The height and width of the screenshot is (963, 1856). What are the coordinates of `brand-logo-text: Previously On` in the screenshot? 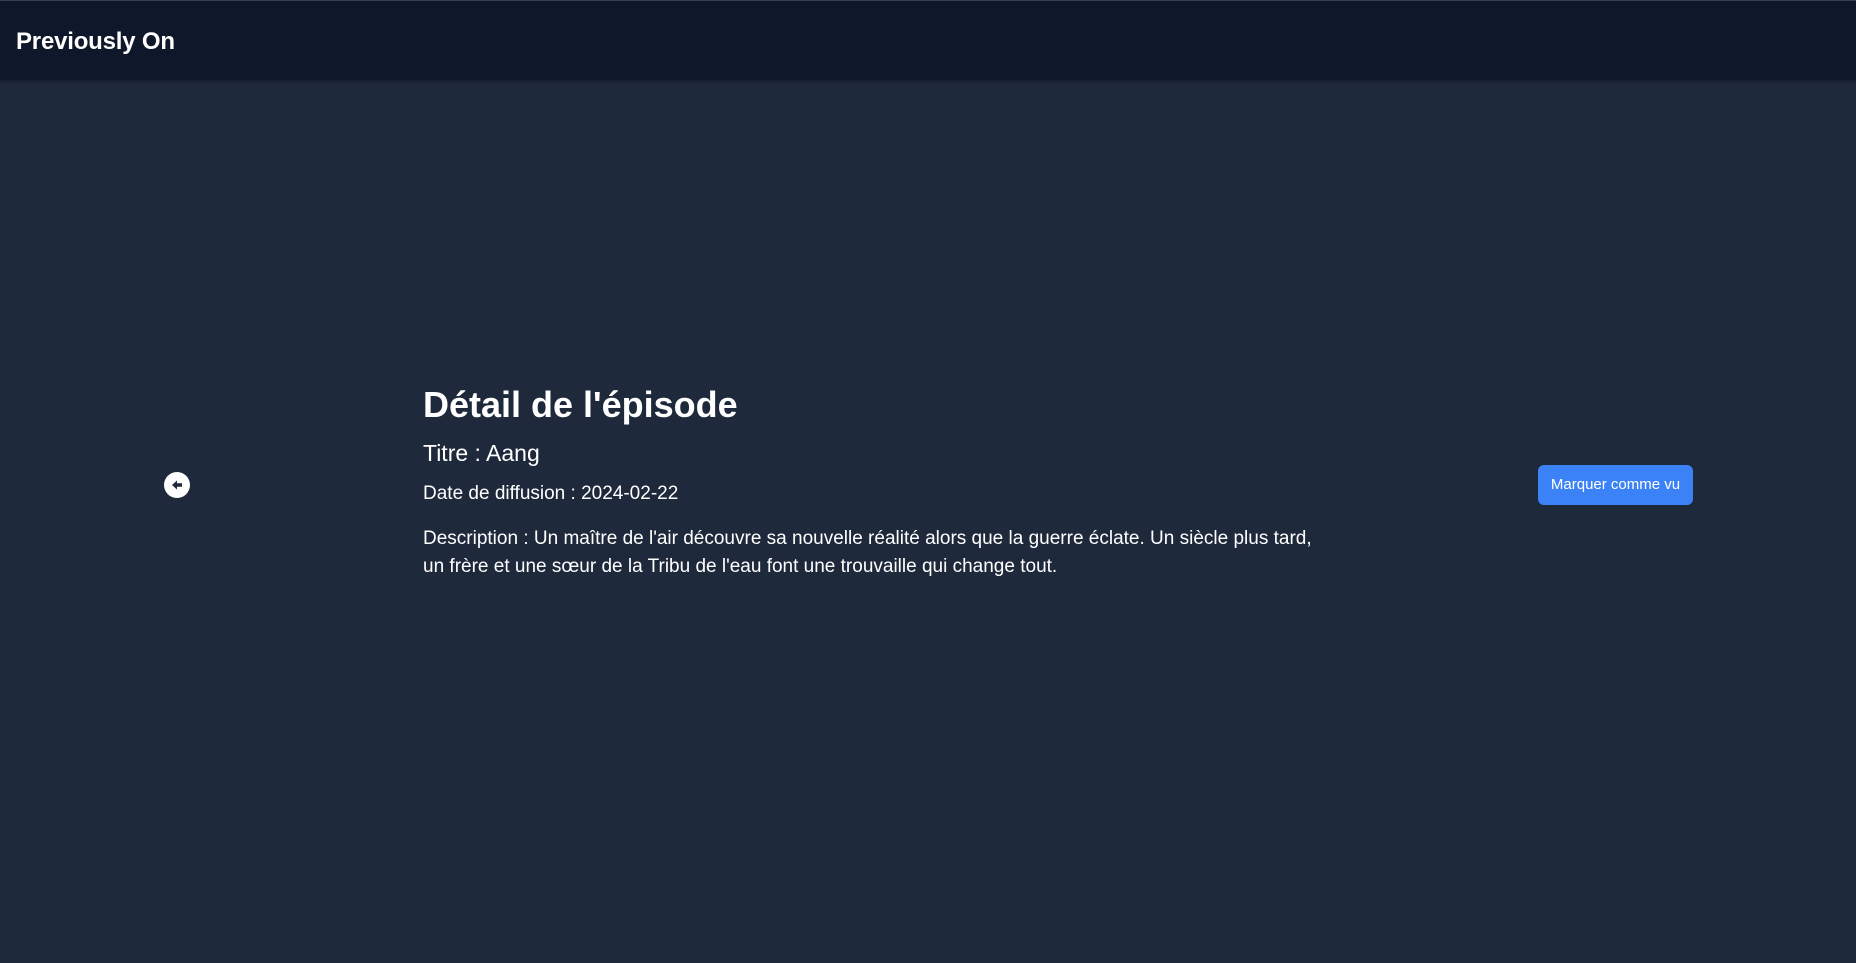 It's located at (95, 42).